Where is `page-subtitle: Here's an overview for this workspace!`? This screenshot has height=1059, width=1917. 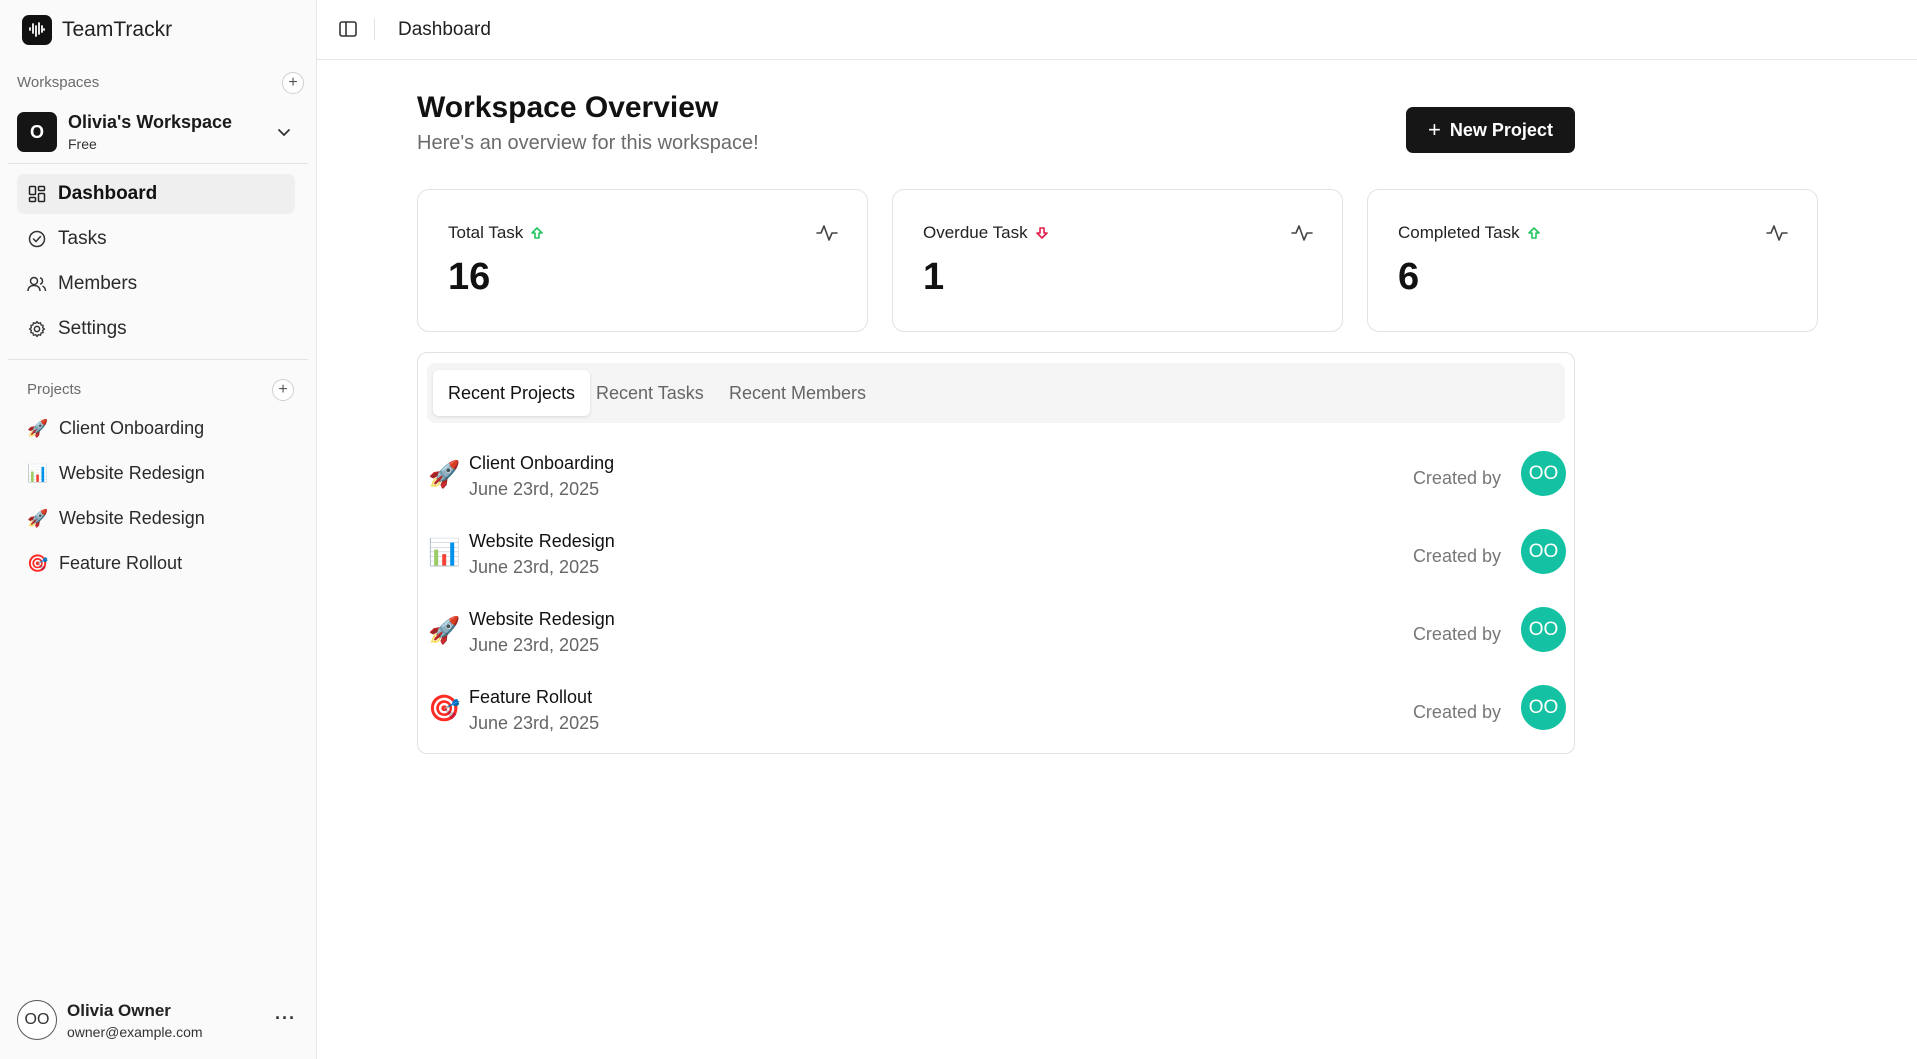
page-subtitle: Here's an overview for this workspace! is located at coordinates (588, 143).